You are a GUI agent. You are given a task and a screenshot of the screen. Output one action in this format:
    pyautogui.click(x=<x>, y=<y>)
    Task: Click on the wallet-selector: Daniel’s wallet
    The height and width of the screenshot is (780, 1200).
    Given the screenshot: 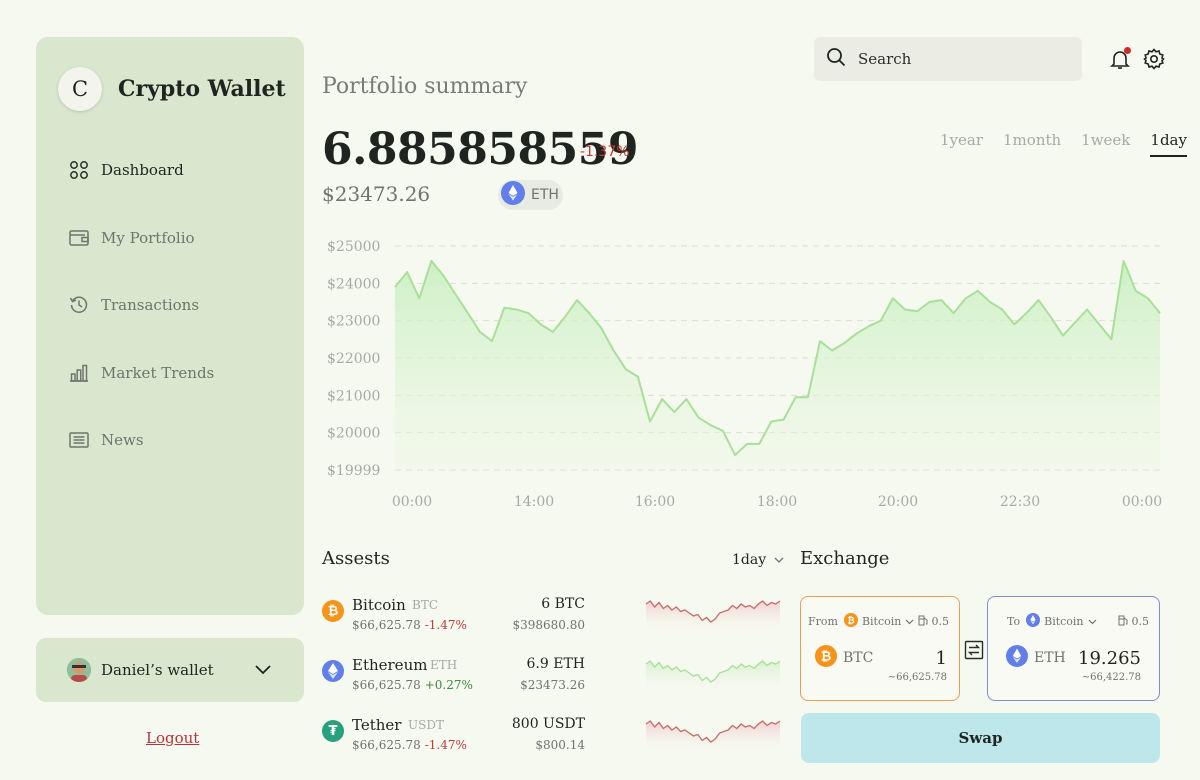 What is the action you would take?
    pyautogui.click(x=170, y=670)
    